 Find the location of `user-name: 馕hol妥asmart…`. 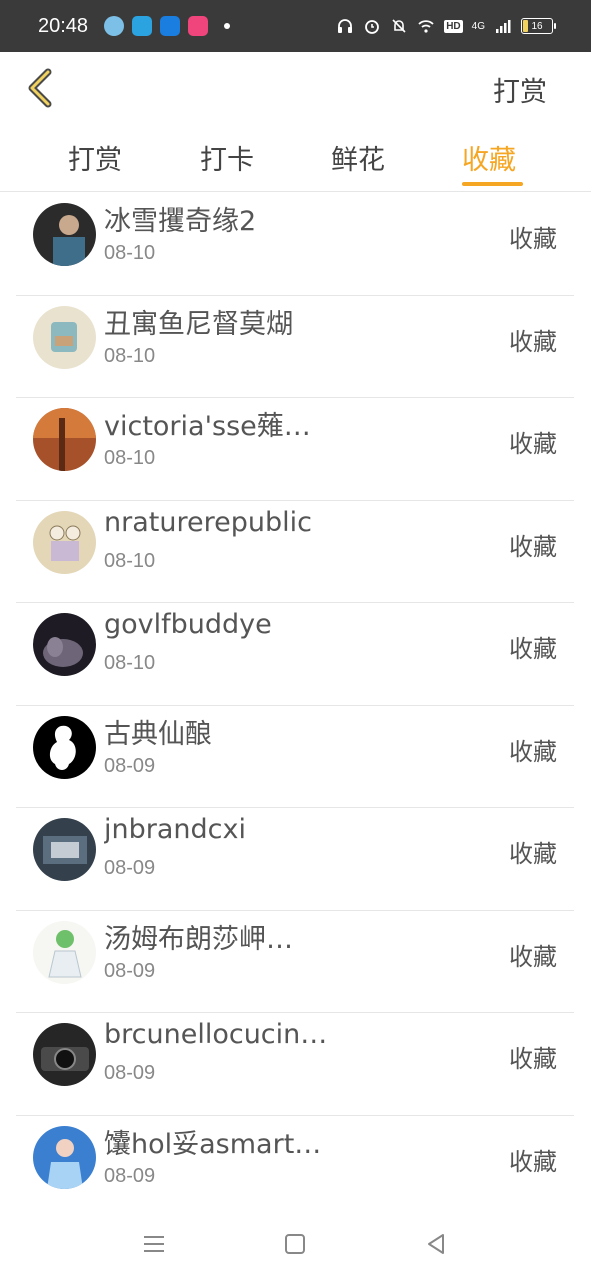

user-name: 馕hol妥asmart… is located at coordinates (213, 1144).